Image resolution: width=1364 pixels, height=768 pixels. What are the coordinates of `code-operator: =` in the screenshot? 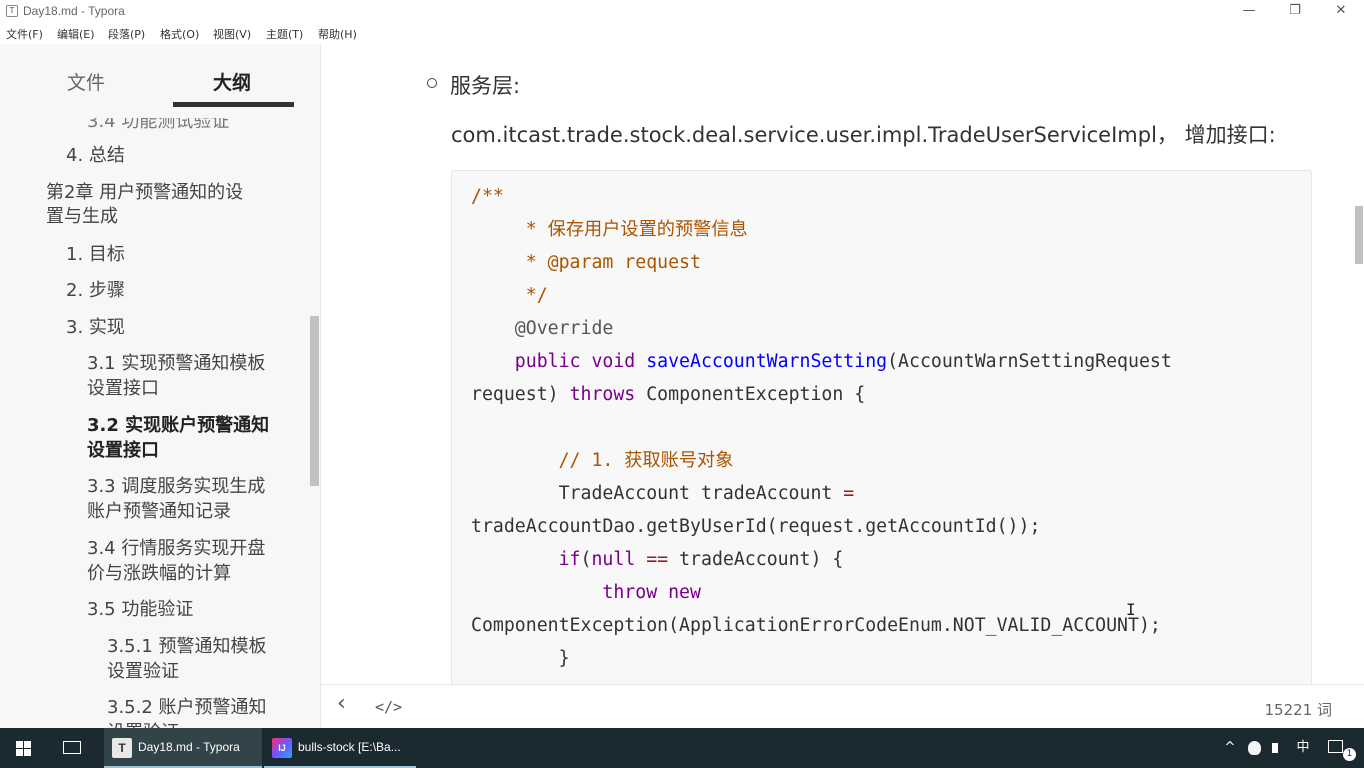 It's located at (849, 493).